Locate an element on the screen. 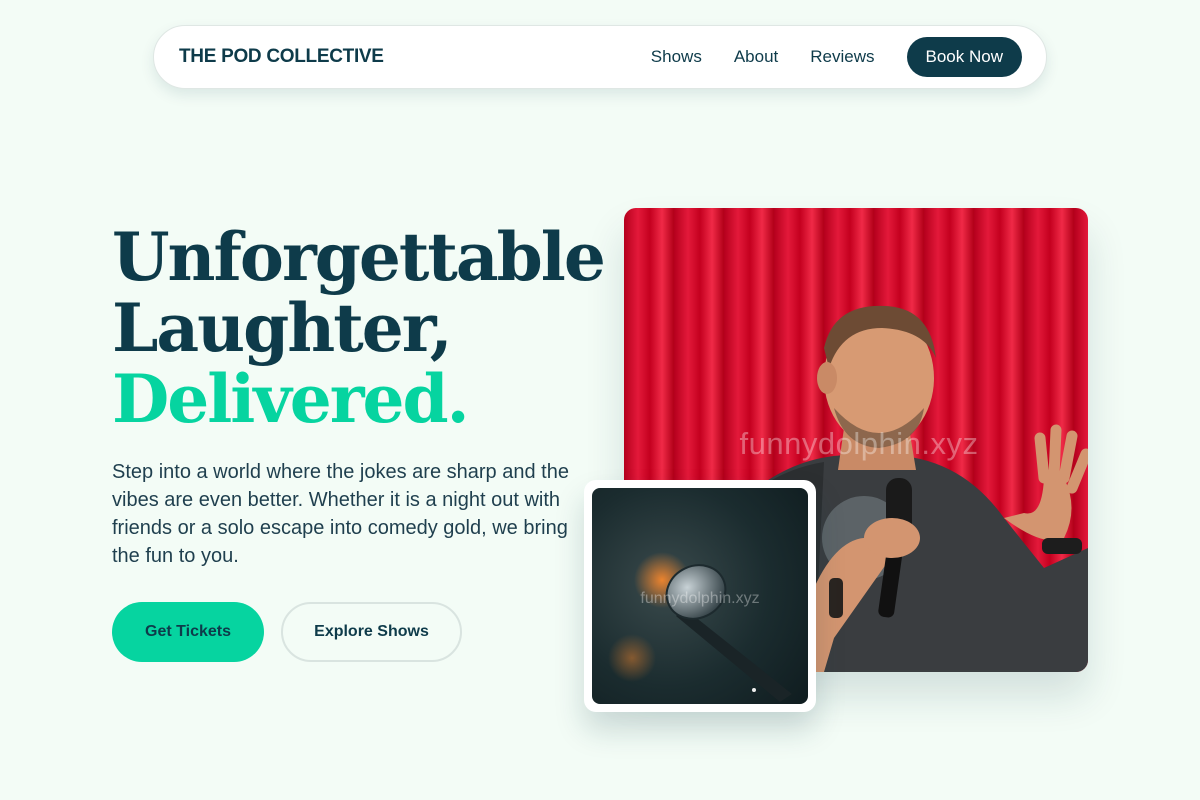 Image resolution: width=1200 pixels, height=800 pixels. nav-link-about: About is located at coordinates (756, 57).